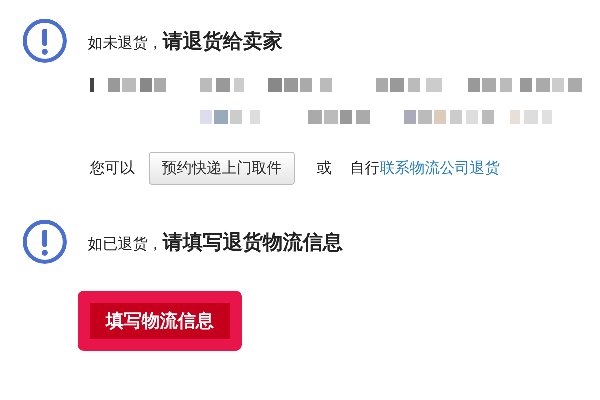  What do you see at coordinates (324, 168) in the screenshot?
I see `or-label: 或` at bounding box center [324, 168].